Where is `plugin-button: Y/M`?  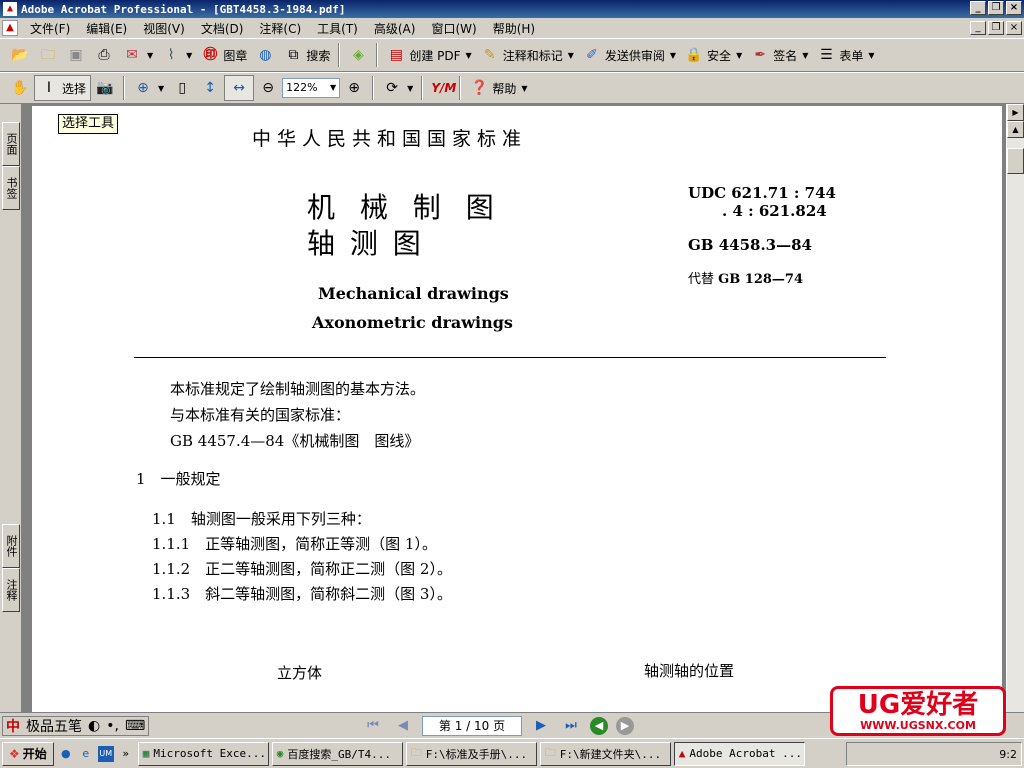 plugin-button: Y/M is located at coordinates (441, 88).